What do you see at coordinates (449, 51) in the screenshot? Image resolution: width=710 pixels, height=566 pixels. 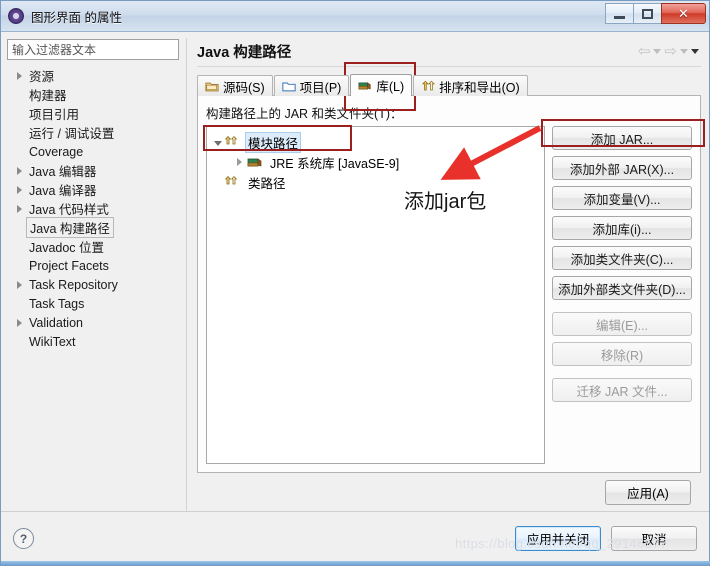 I see `page-header: Java 构建路径 ⇦ ⇨` at bounding box center [449, 51].